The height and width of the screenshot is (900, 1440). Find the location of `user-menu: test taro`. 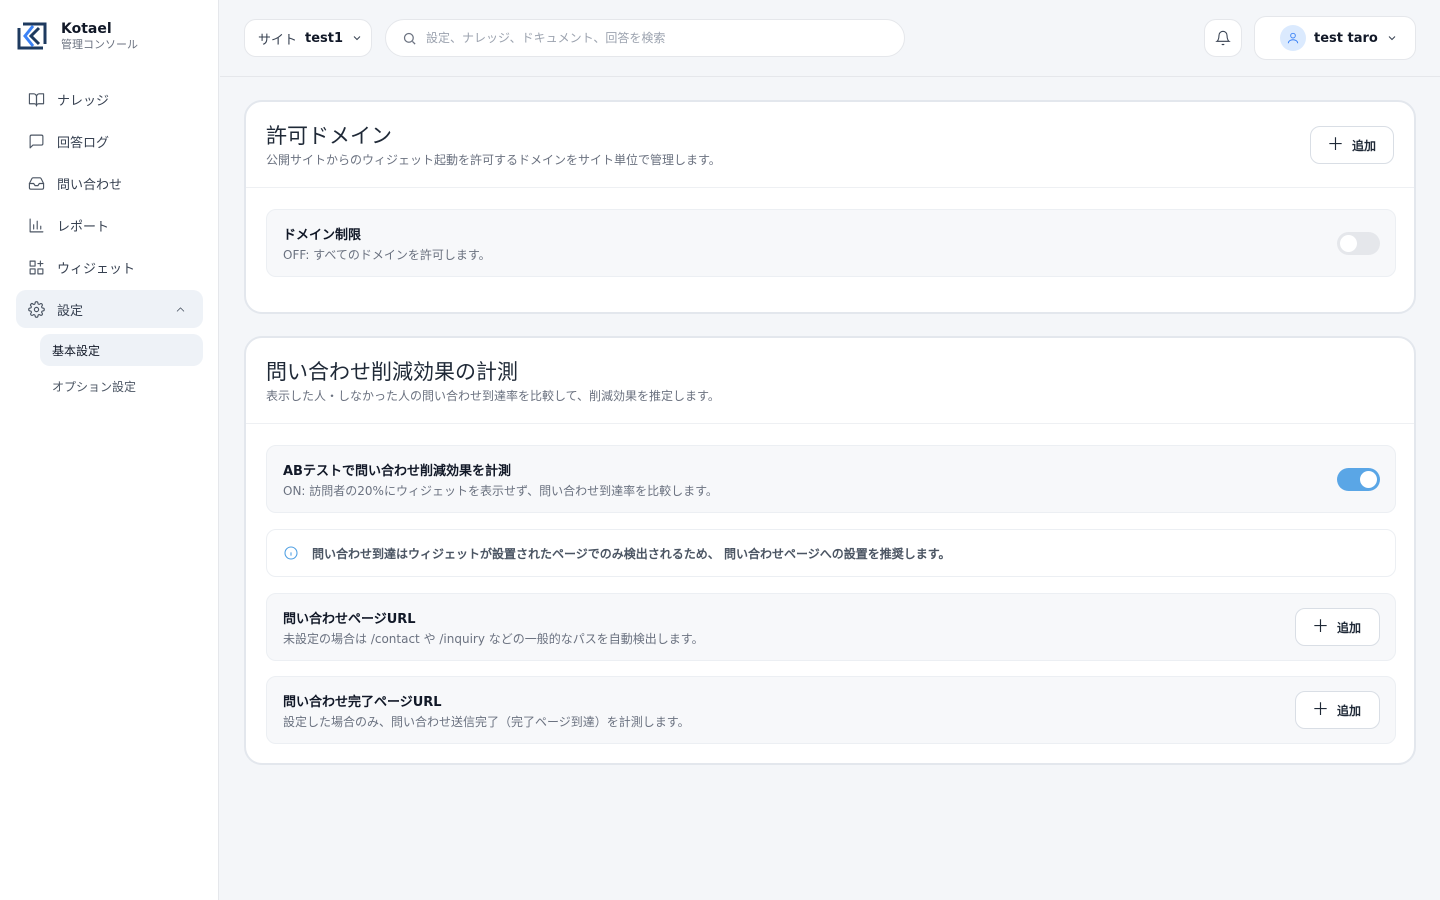

user-menu: test taro is located at coordinates (1335, 38).